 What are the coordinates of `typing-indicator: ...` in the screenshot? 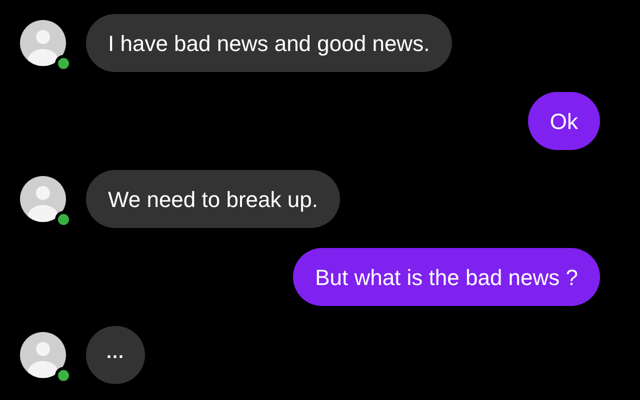 It's located at (115, 355).